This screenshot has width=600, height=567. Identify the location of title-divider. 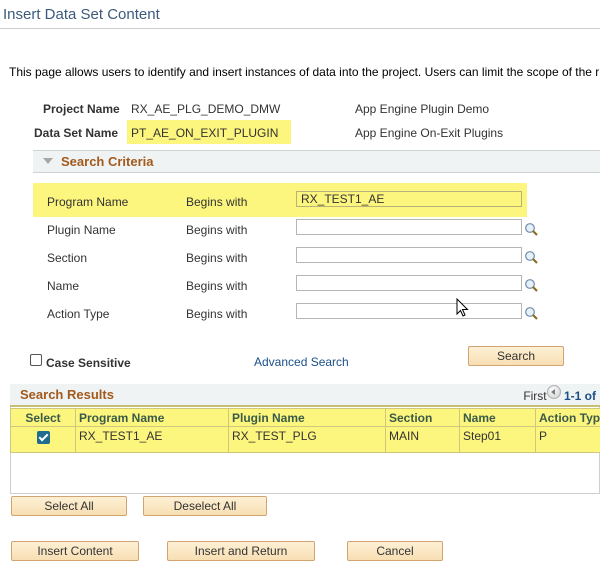
(300, 28).